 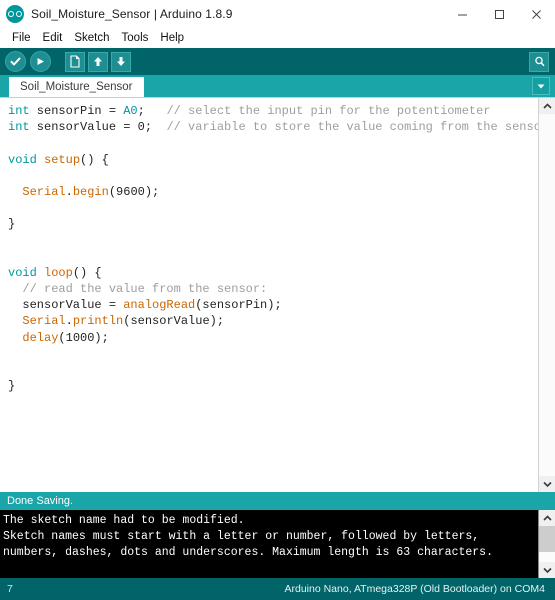 What do you see at coordinates (132, 14) in the screenshot?
I see `window-title: Soil_Moisture_Sensor | Arduino 1.8.9` at bounding box center [132, 14].